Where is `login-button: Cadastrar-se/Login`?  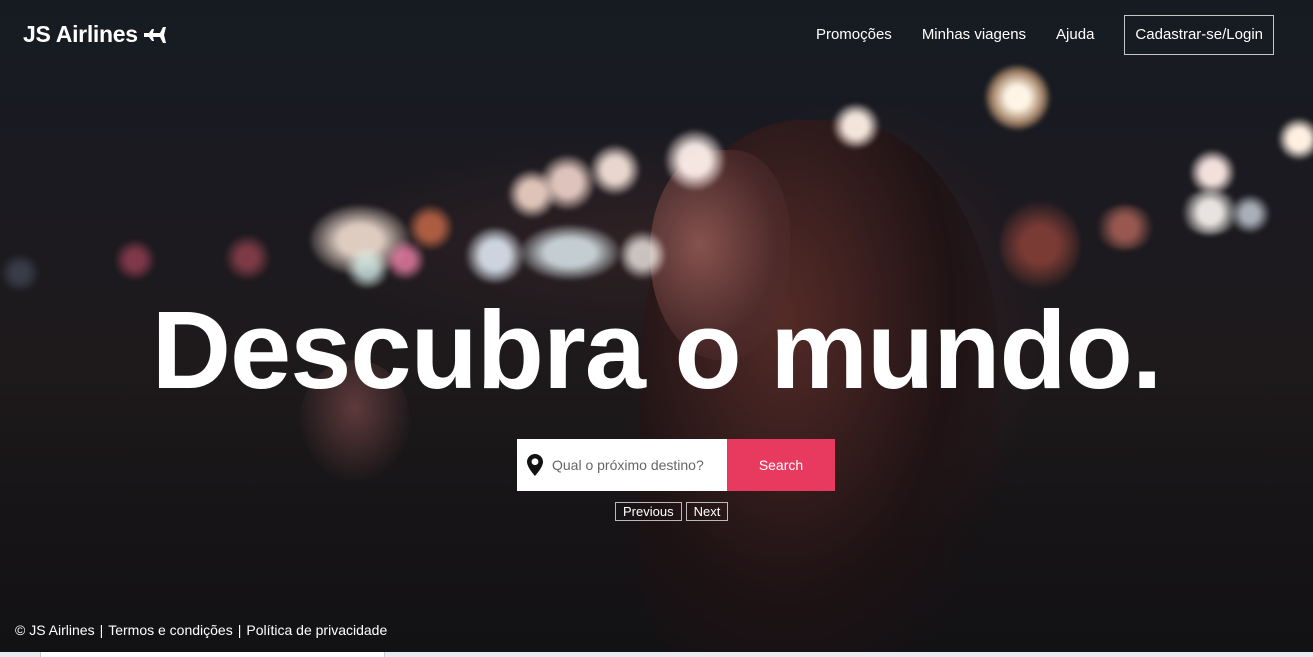
login-button: Cadastrar-se/Login is located at coordinates (1199, 35).